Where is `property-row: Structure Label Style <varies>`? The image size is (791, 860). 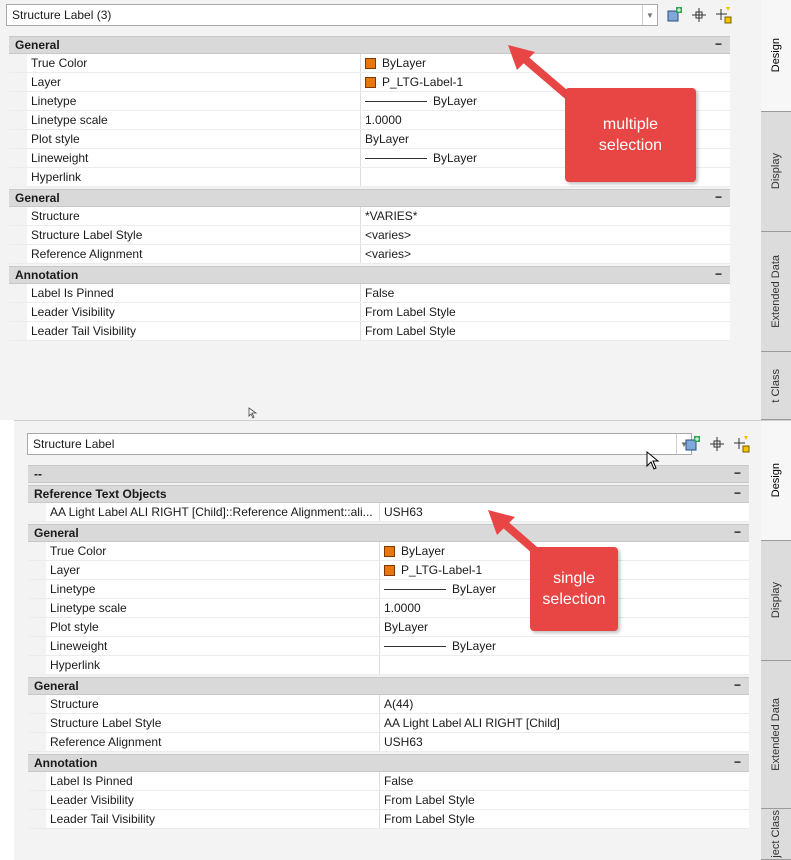
property-row: Structure Label Style <varies> is located at coordinates (369, 235).